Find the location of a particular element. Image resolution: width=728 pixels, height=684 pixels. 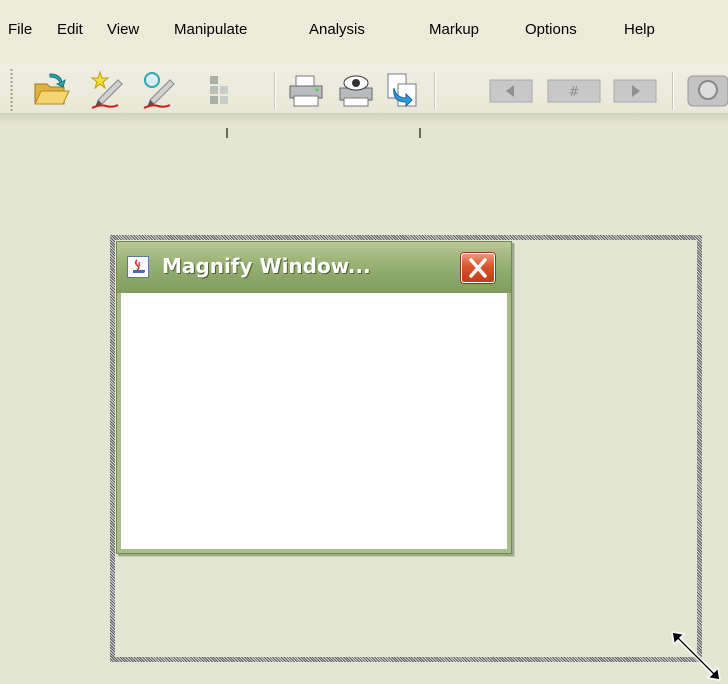

open-folder-icon is located at coordinates (52, 90).